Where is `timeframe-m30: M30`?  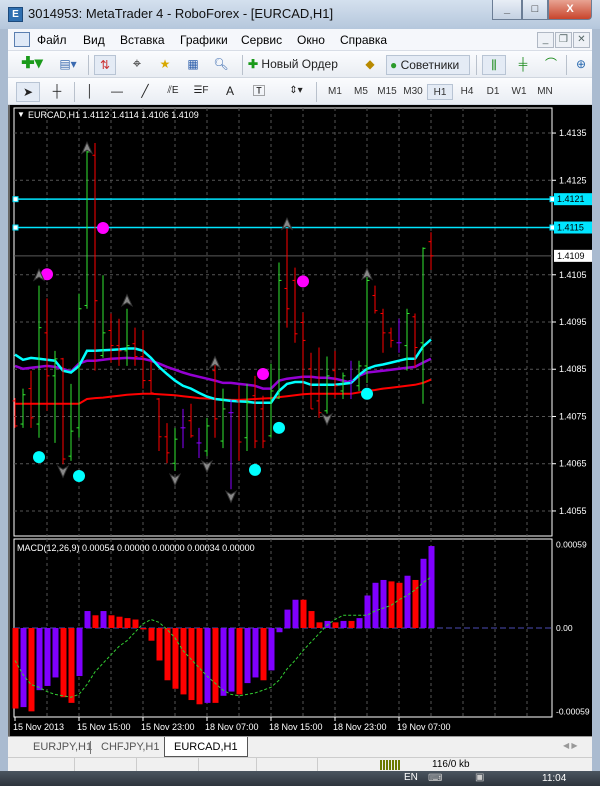
timeframe-m30: M30 is located at coordinates (413, 92).